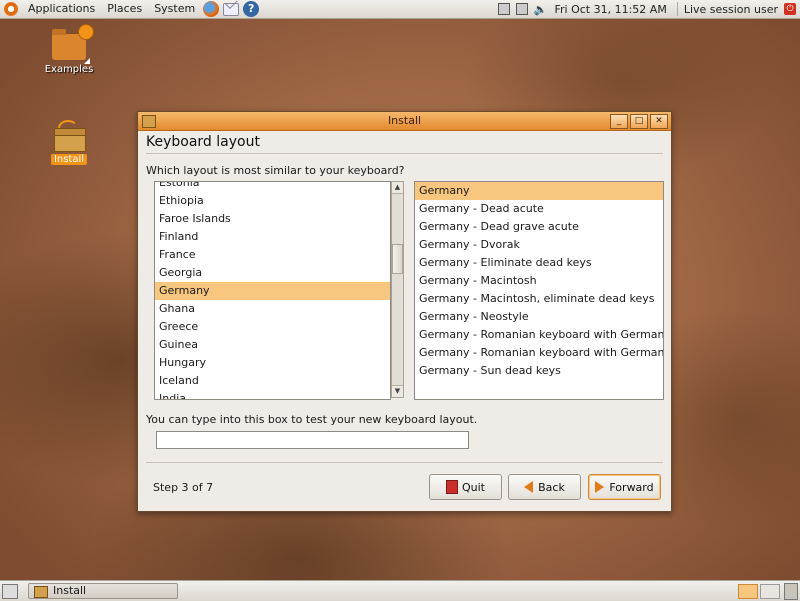 The height and width of the screenshot is (601, 800). What do you see at coordinates (473, 487) in the screenshot?
I see `quit-label: Quit` at bounding box center [473, 487].